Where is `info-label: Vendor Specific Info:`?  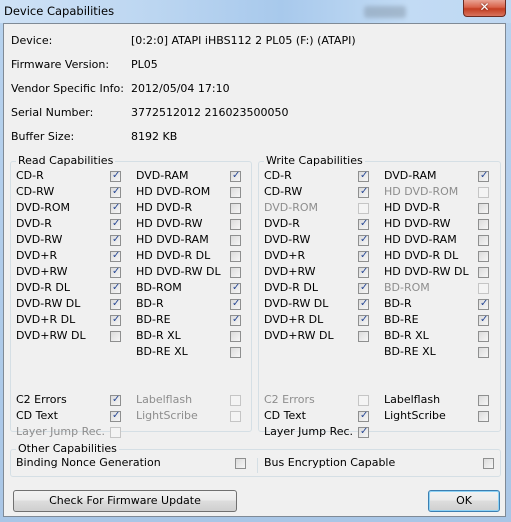
info-label: Vendor Specific Info: is located at coordinates (67, 88).